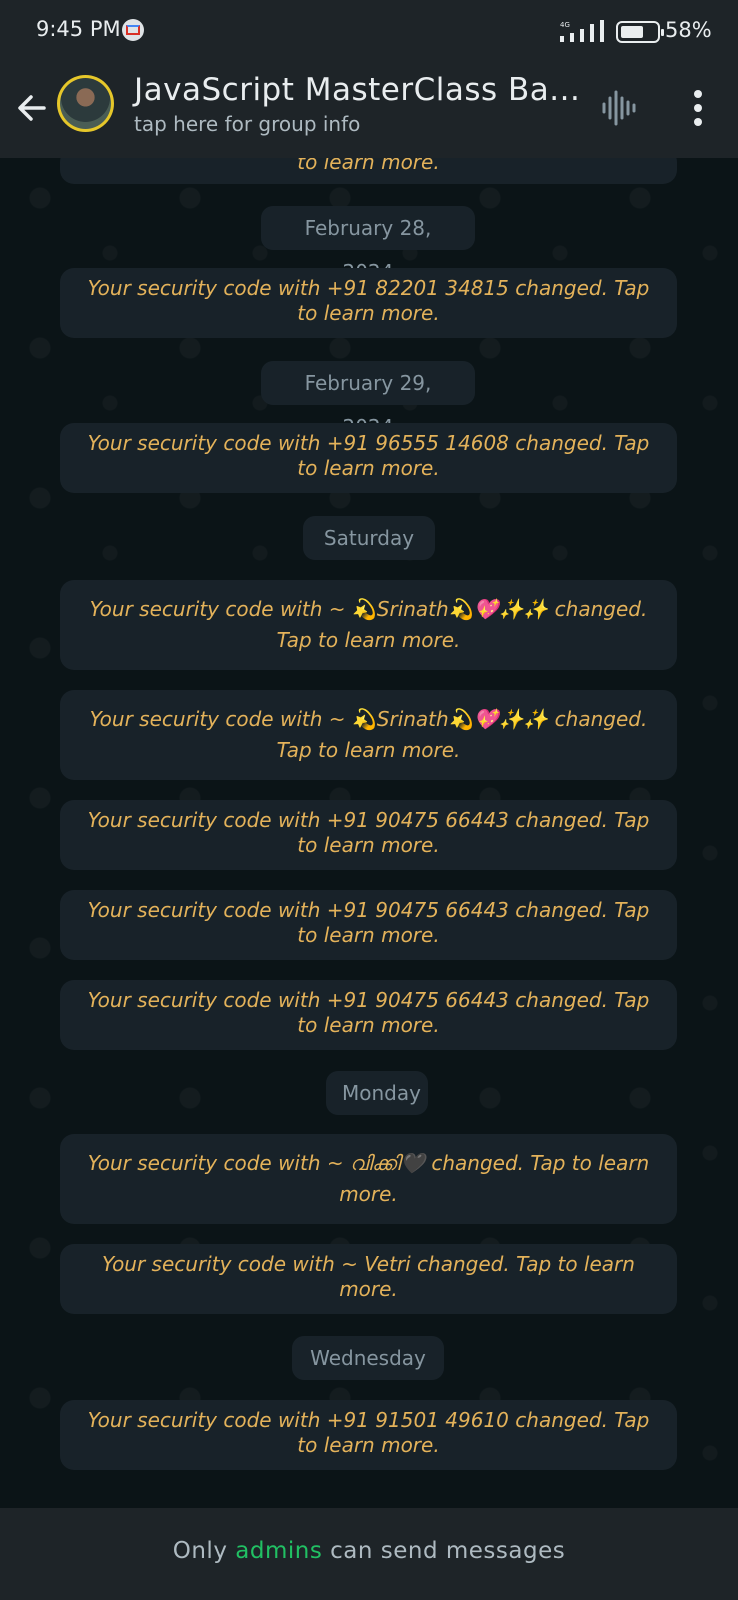 The height and width of the screenshot is (1600, 738). What do you see at coordinates (78, 29) in the screenshot?
I see `status-time: 9:45 PM` at bounding box center [78, 29].